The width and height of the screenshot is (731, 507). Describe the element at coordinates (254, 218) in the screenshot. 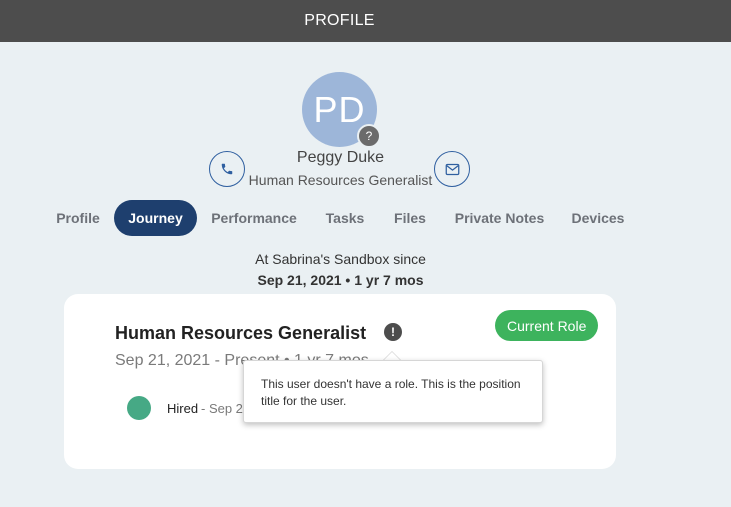

I see `tab-performance: Performance` at that location.